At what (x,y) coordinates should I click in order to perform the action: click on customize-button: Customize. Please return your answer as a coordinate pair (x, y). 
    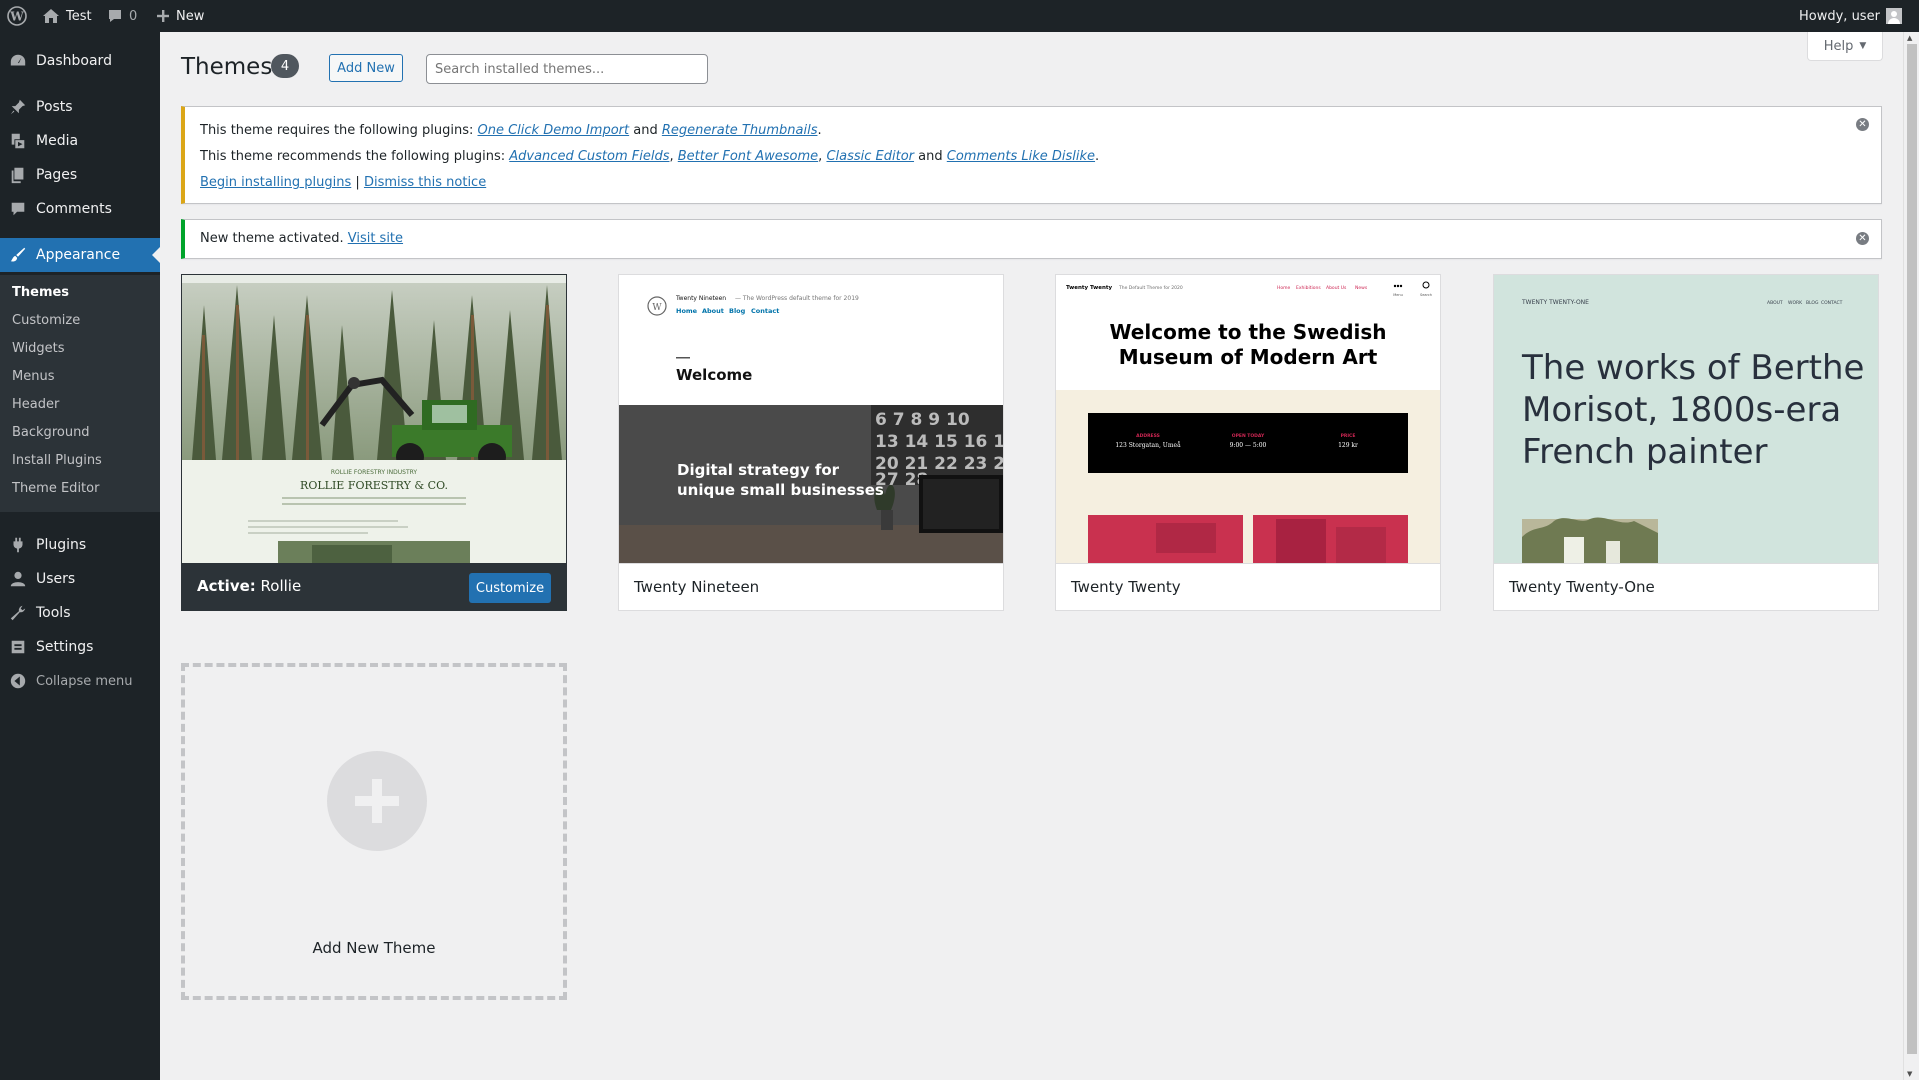
    Looking at the image, I should click on (510, 588).